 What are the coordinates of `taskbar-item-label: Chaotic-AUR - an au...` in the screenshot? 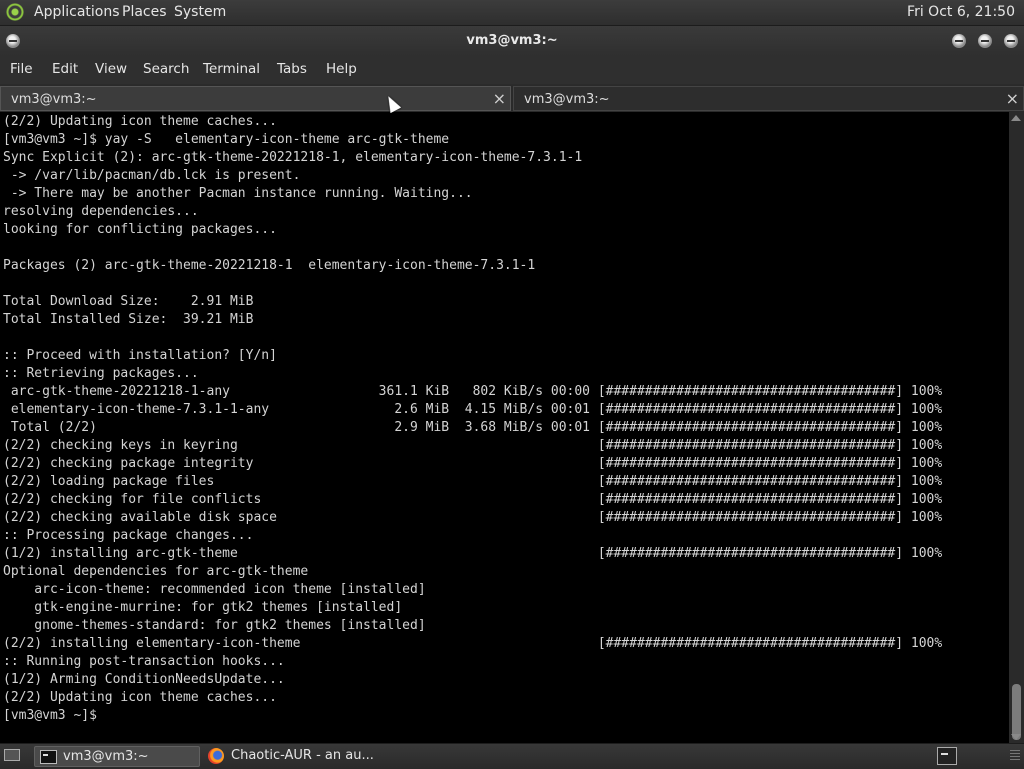 It's located at (302, 755).